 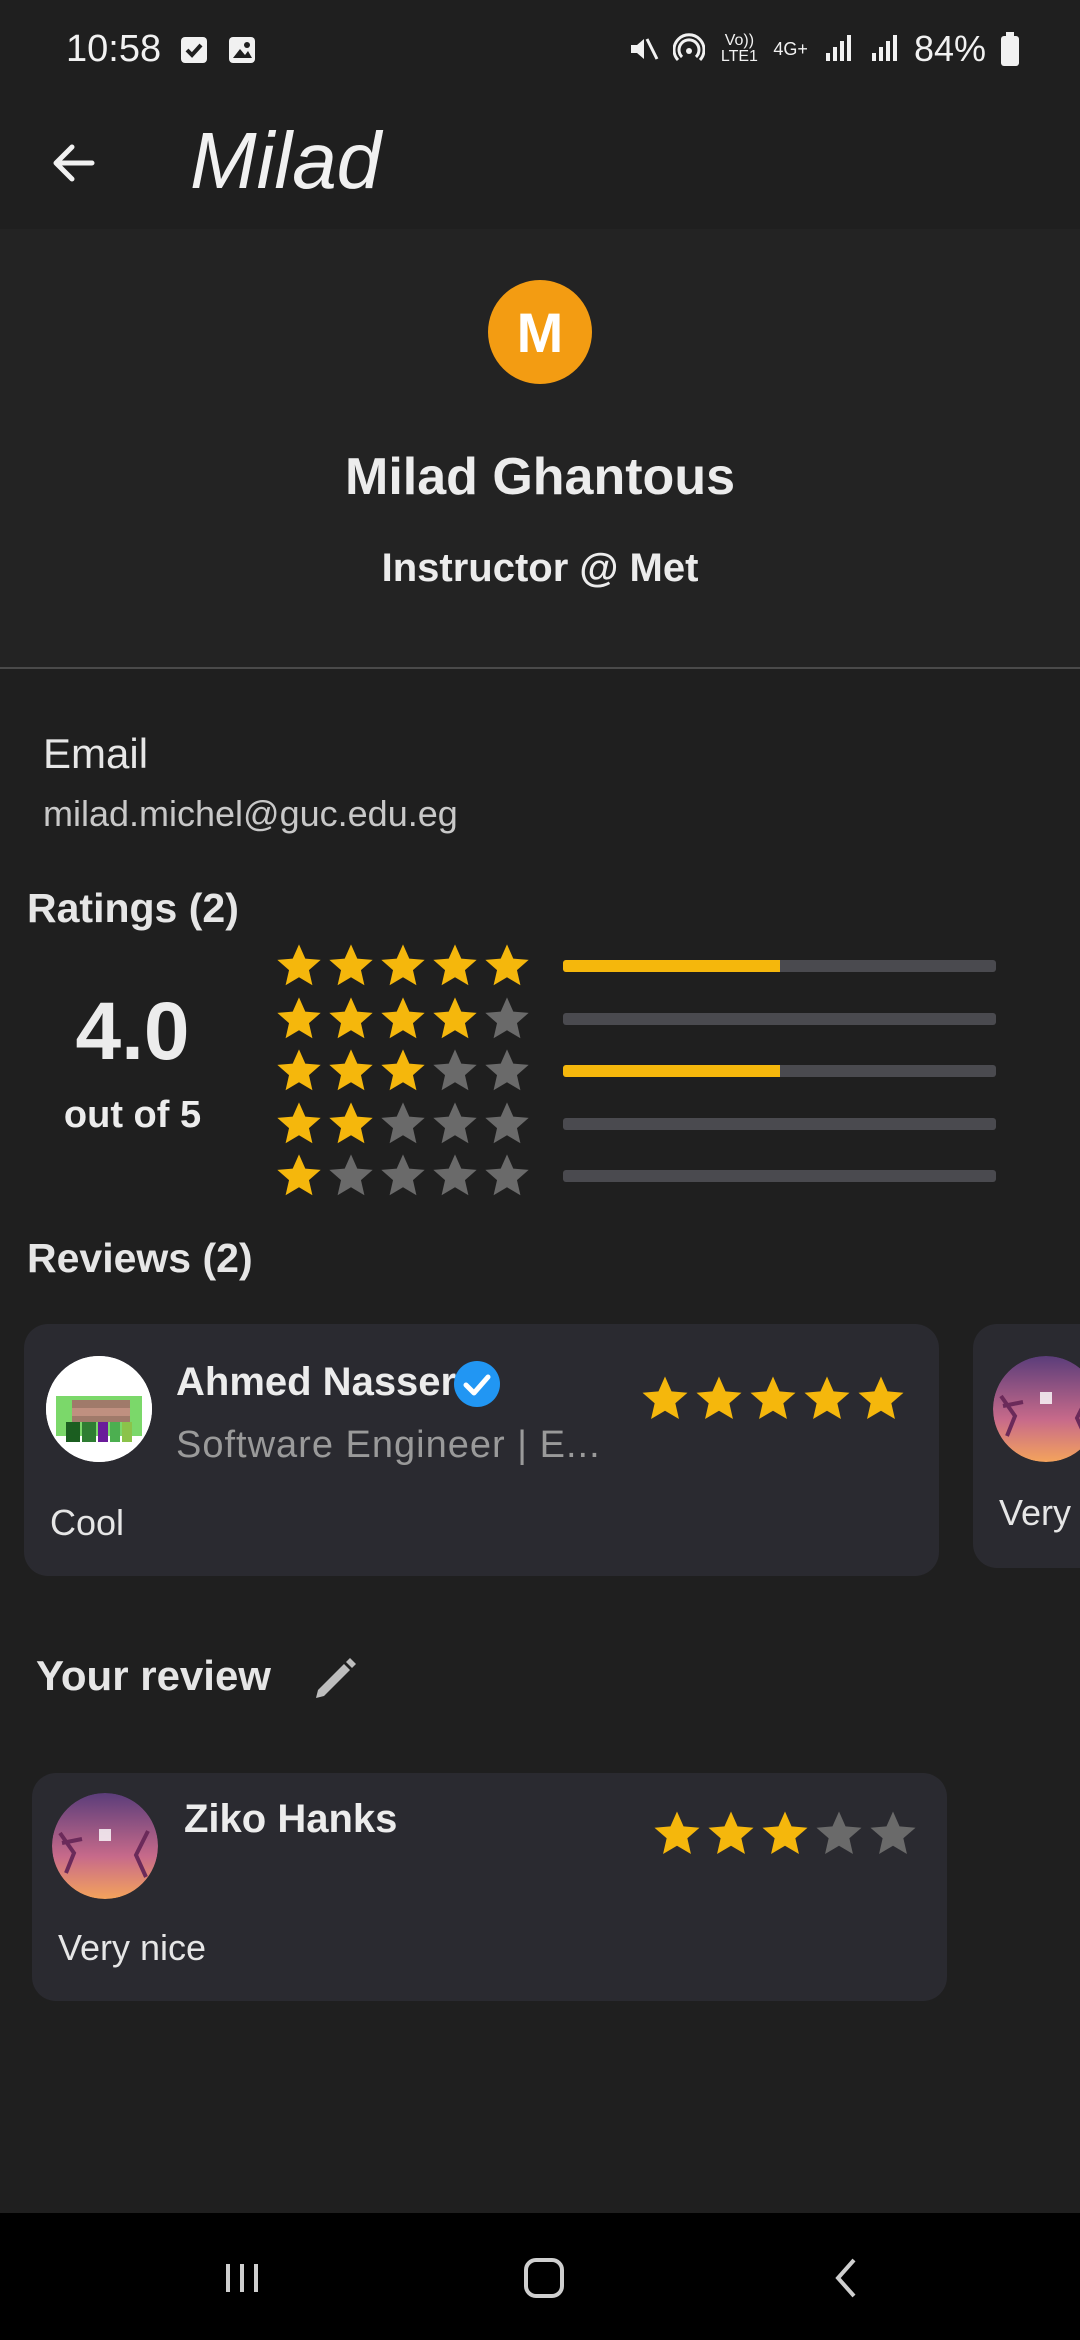 I want to click on status-right: Vo)) LTE1 4G+ 84%, so click(x=823, y=49).